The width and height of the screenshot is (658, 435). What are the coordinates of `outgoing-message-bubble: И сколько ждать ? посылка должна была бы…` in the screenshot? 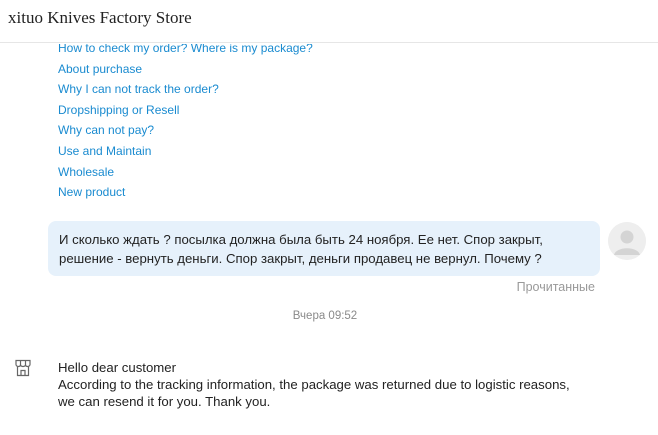 It's located at (324, 248).